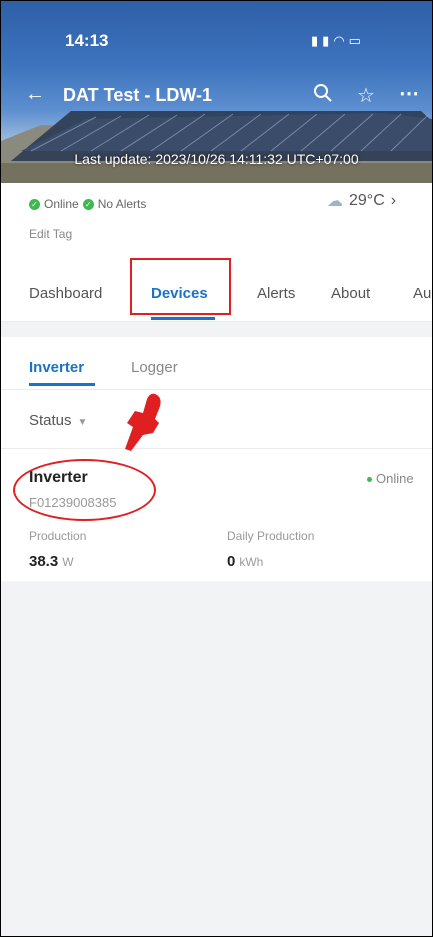 This screenshot has height=937, width=433. Describe the element at coordinates (216, 43) in the screenshot. I see `status-bar: 14:13 ▮▮◠▭` at that location.